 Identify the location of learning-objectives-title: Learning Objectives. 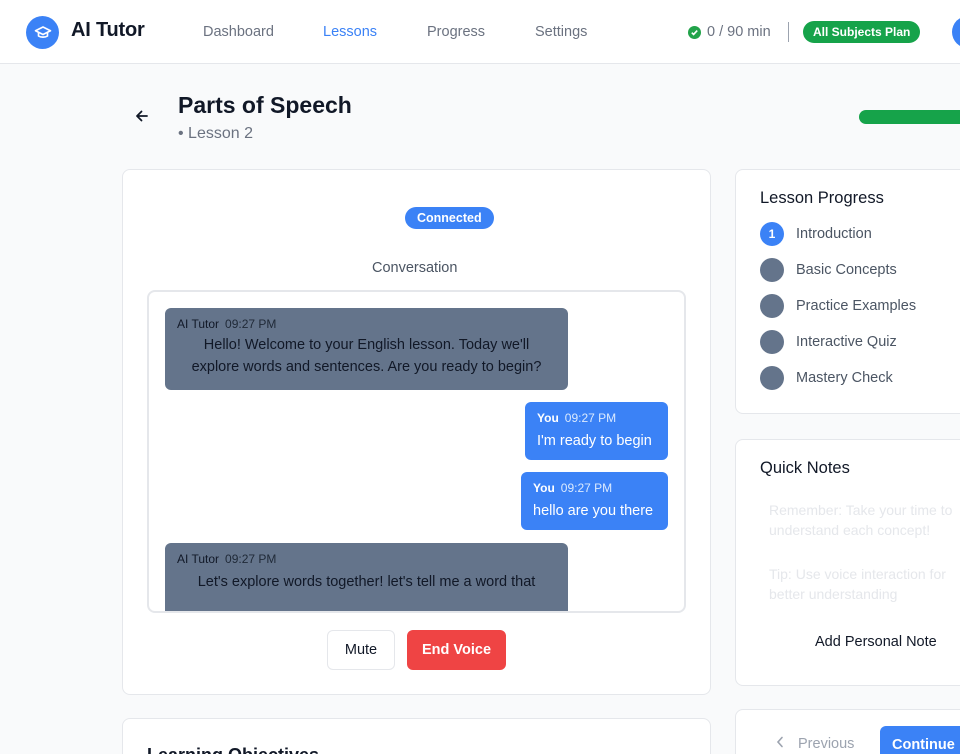
(233, 749).